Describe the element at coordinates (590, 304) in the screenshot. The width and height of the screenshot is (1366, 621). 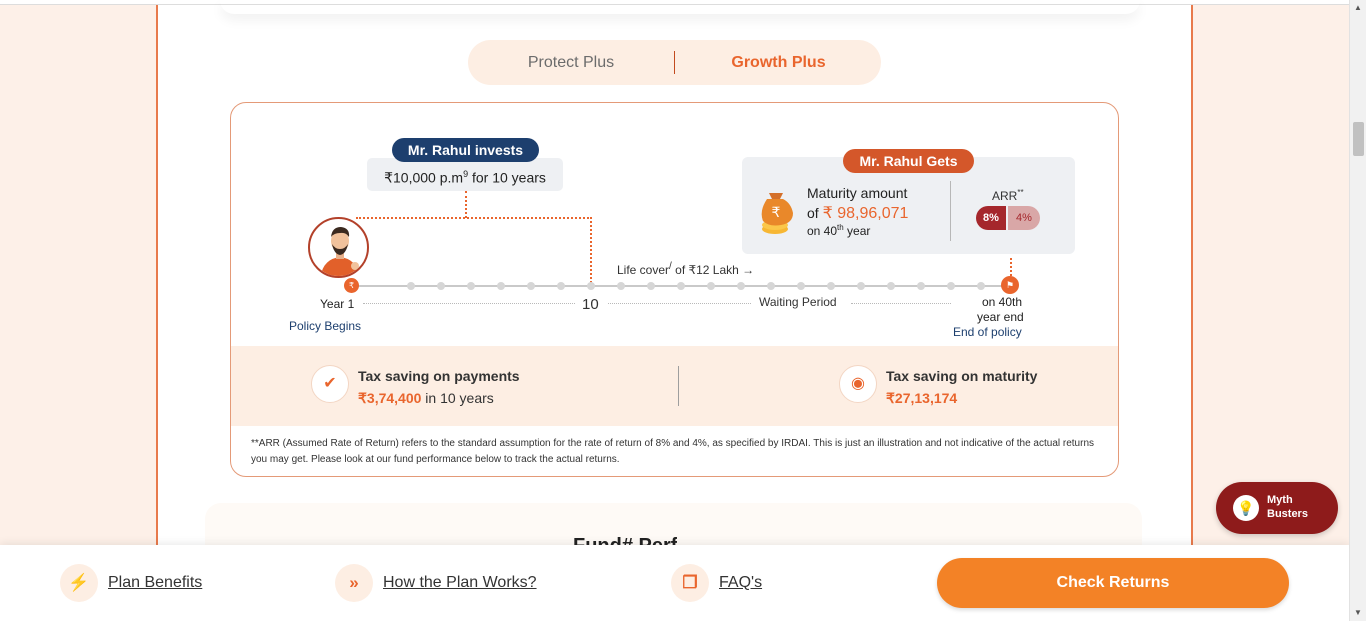
I see `timeline-mid-label: 10` at that location.